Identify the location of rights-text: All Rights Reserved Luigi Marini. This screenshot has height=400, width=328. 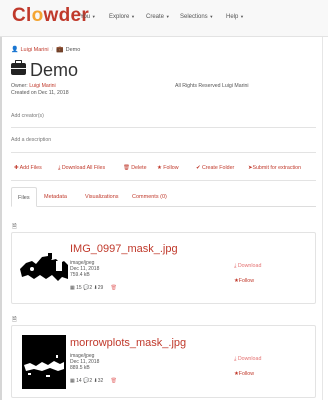
(212, 86).